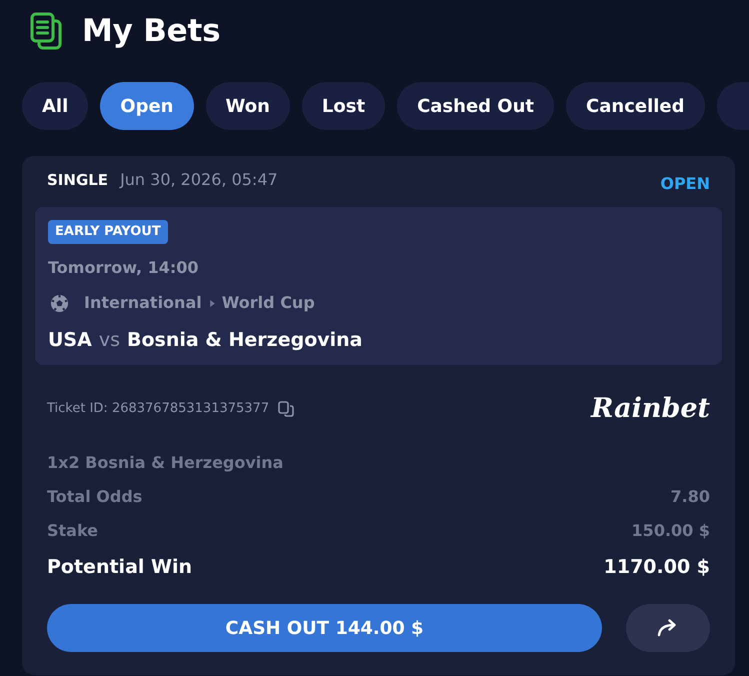  Describe the element at coordinates (59, 303) in the screenshot. I see `soccer-ball-icon` at that location.